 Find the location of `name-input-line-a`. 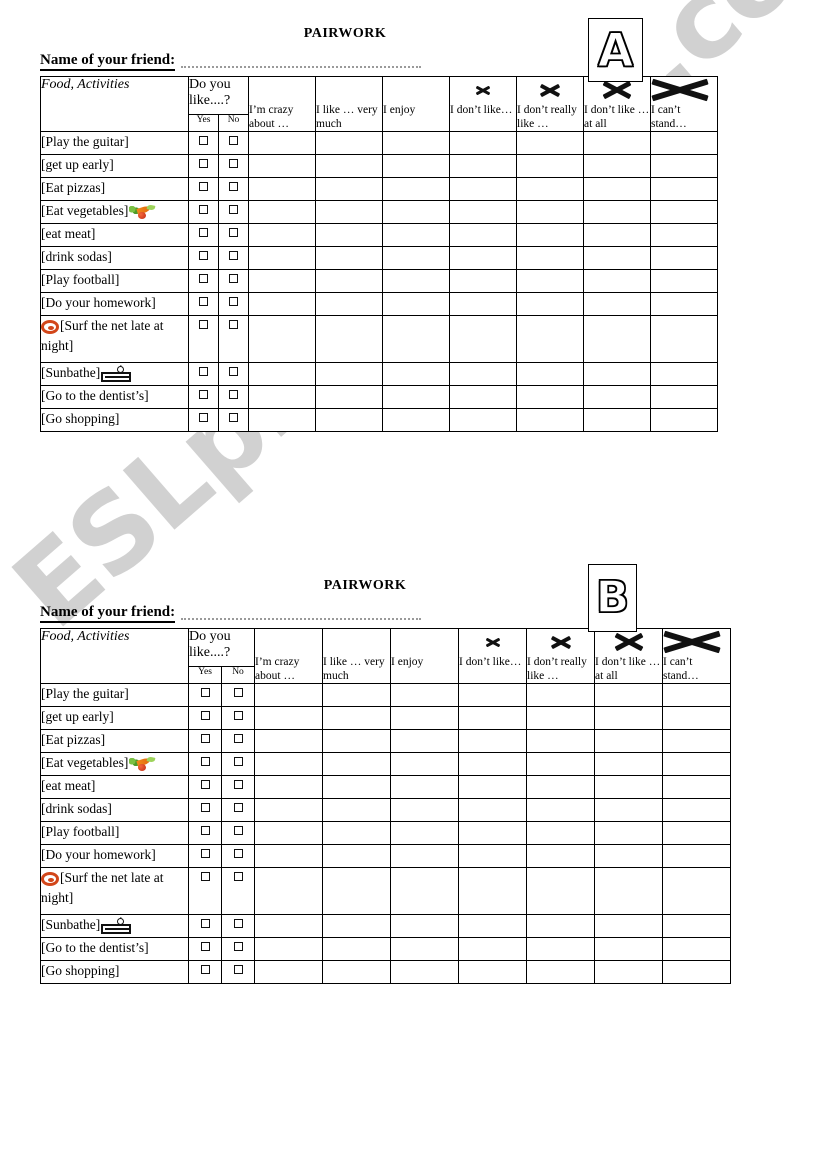

name-input-line-a is located at coordinates (301, 66).